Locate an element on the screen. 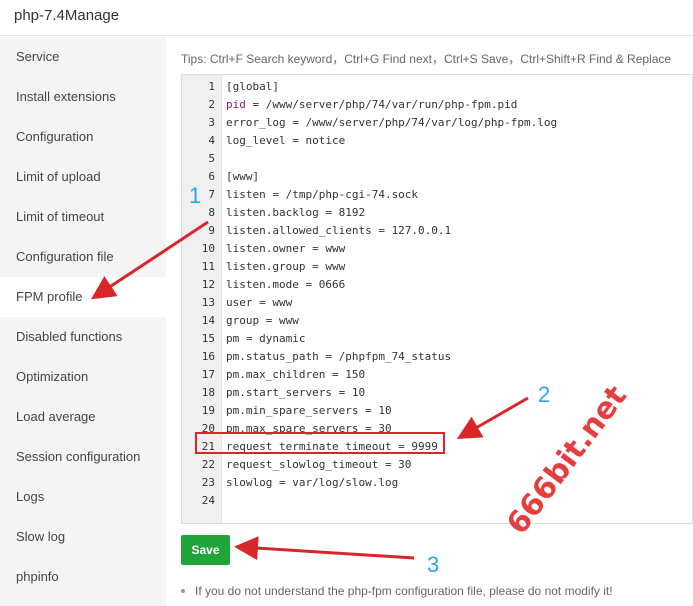  code-line: listen.owner = www is located at coordinates (459, 249).